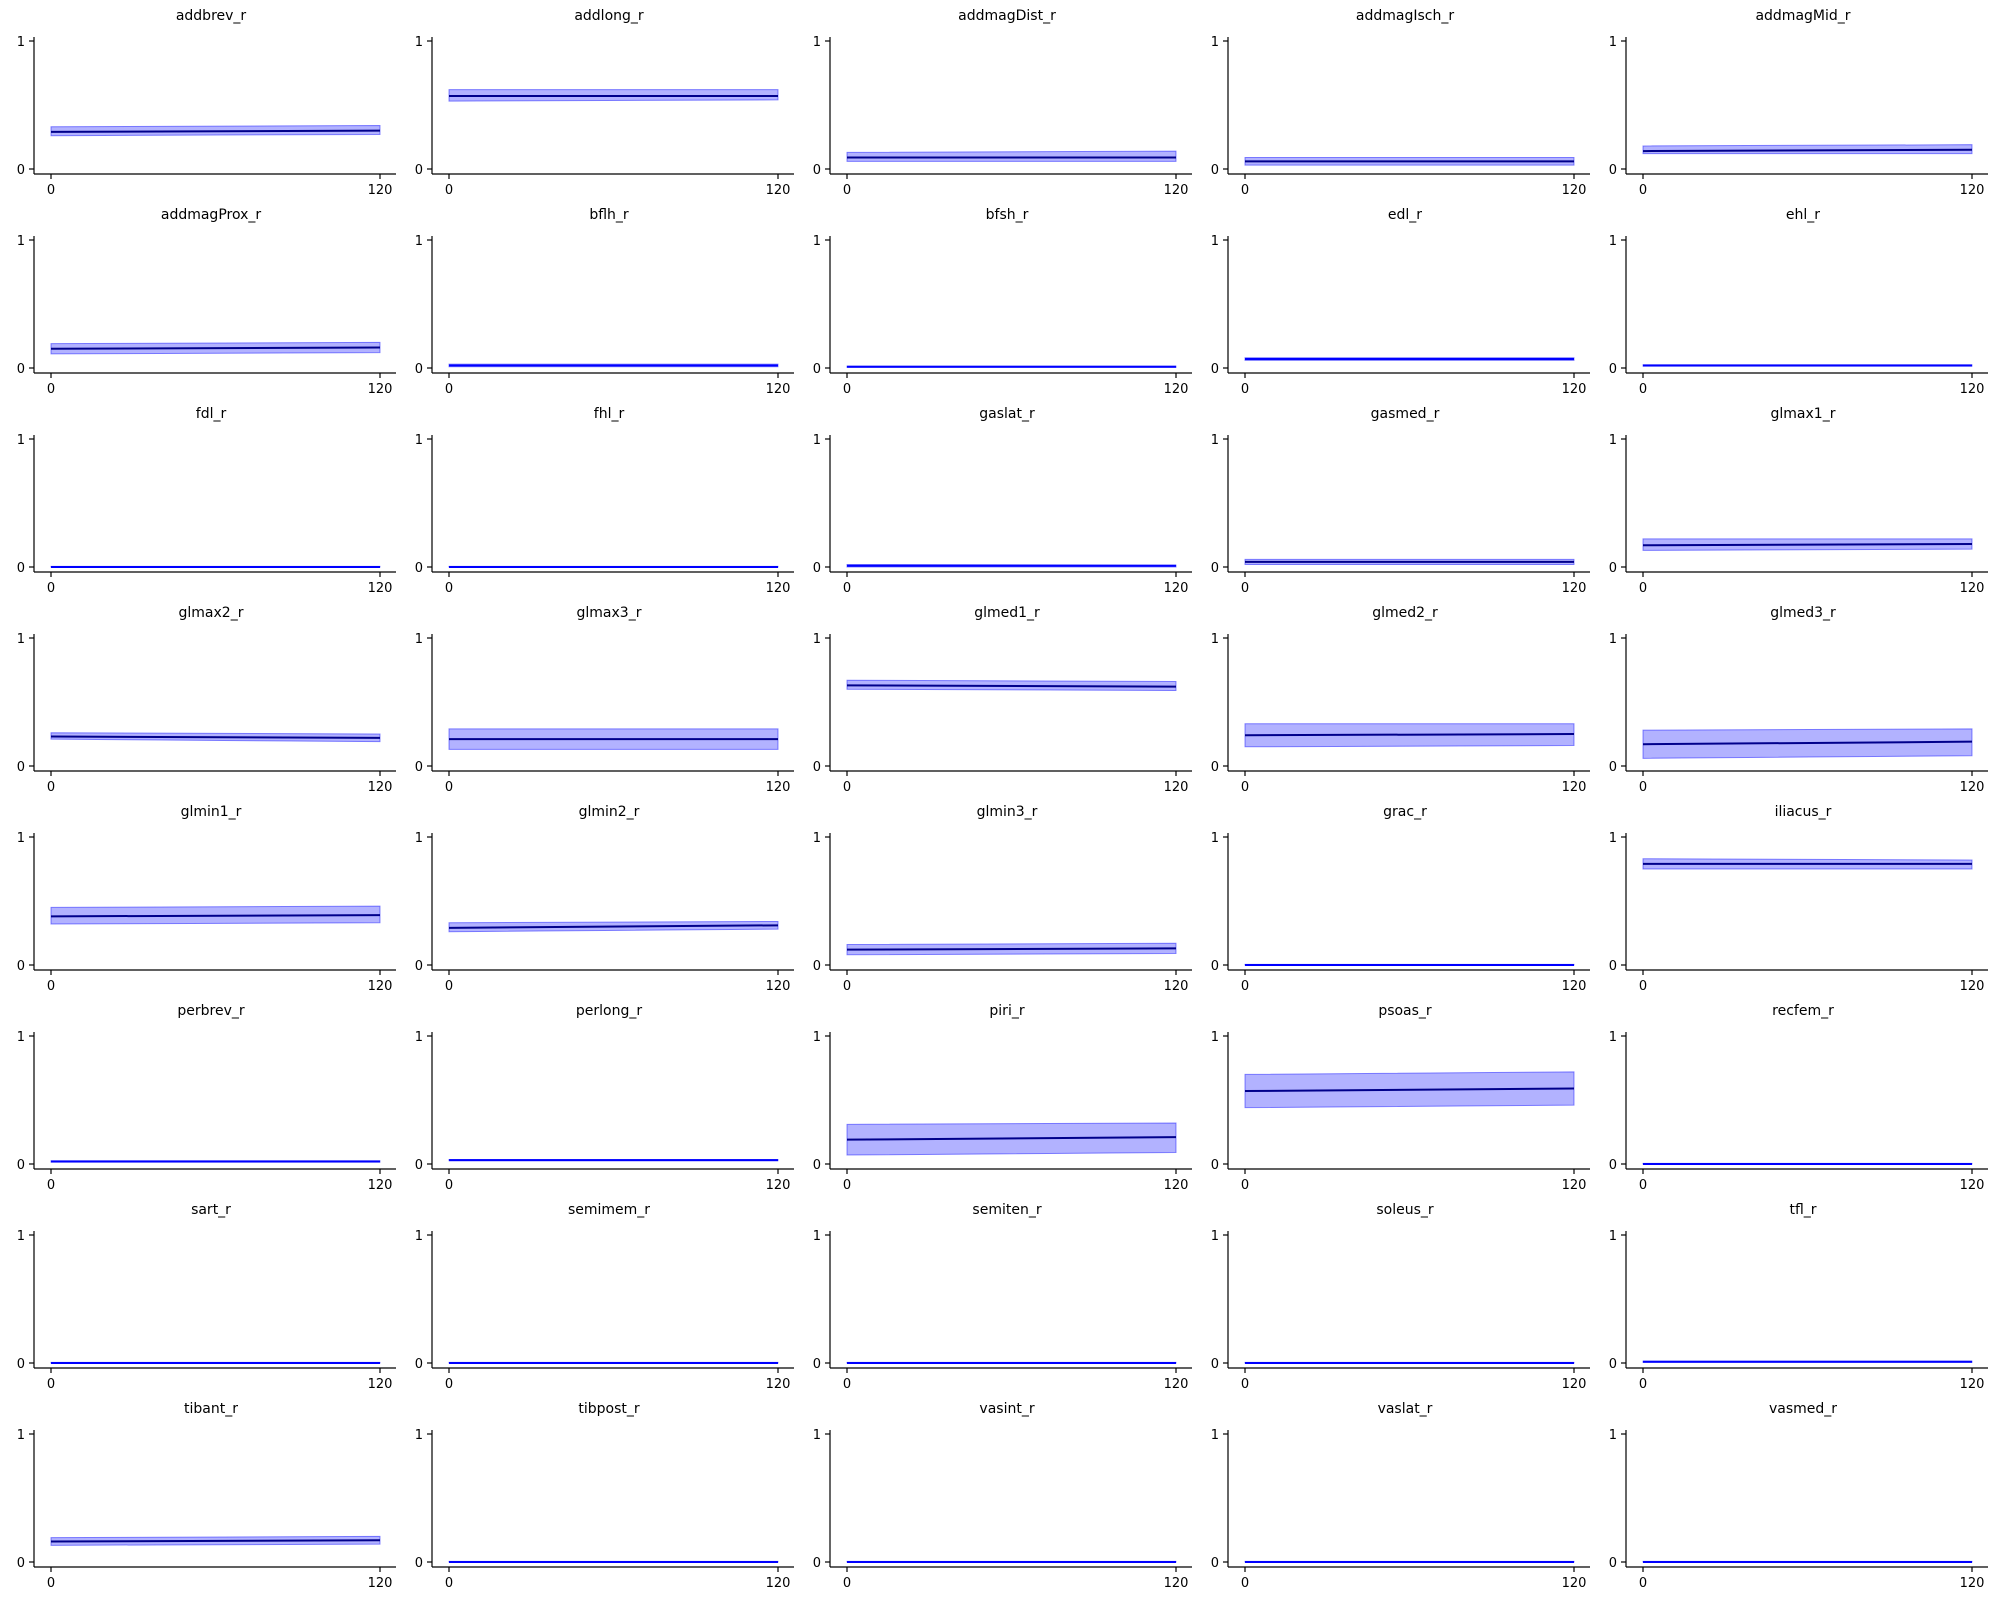 The height and width of the screenshot is (1600, 2000). Describe the element at coordinates (211, 613) in the screenshot. I see `panel-title: glmax2_r` at that location.